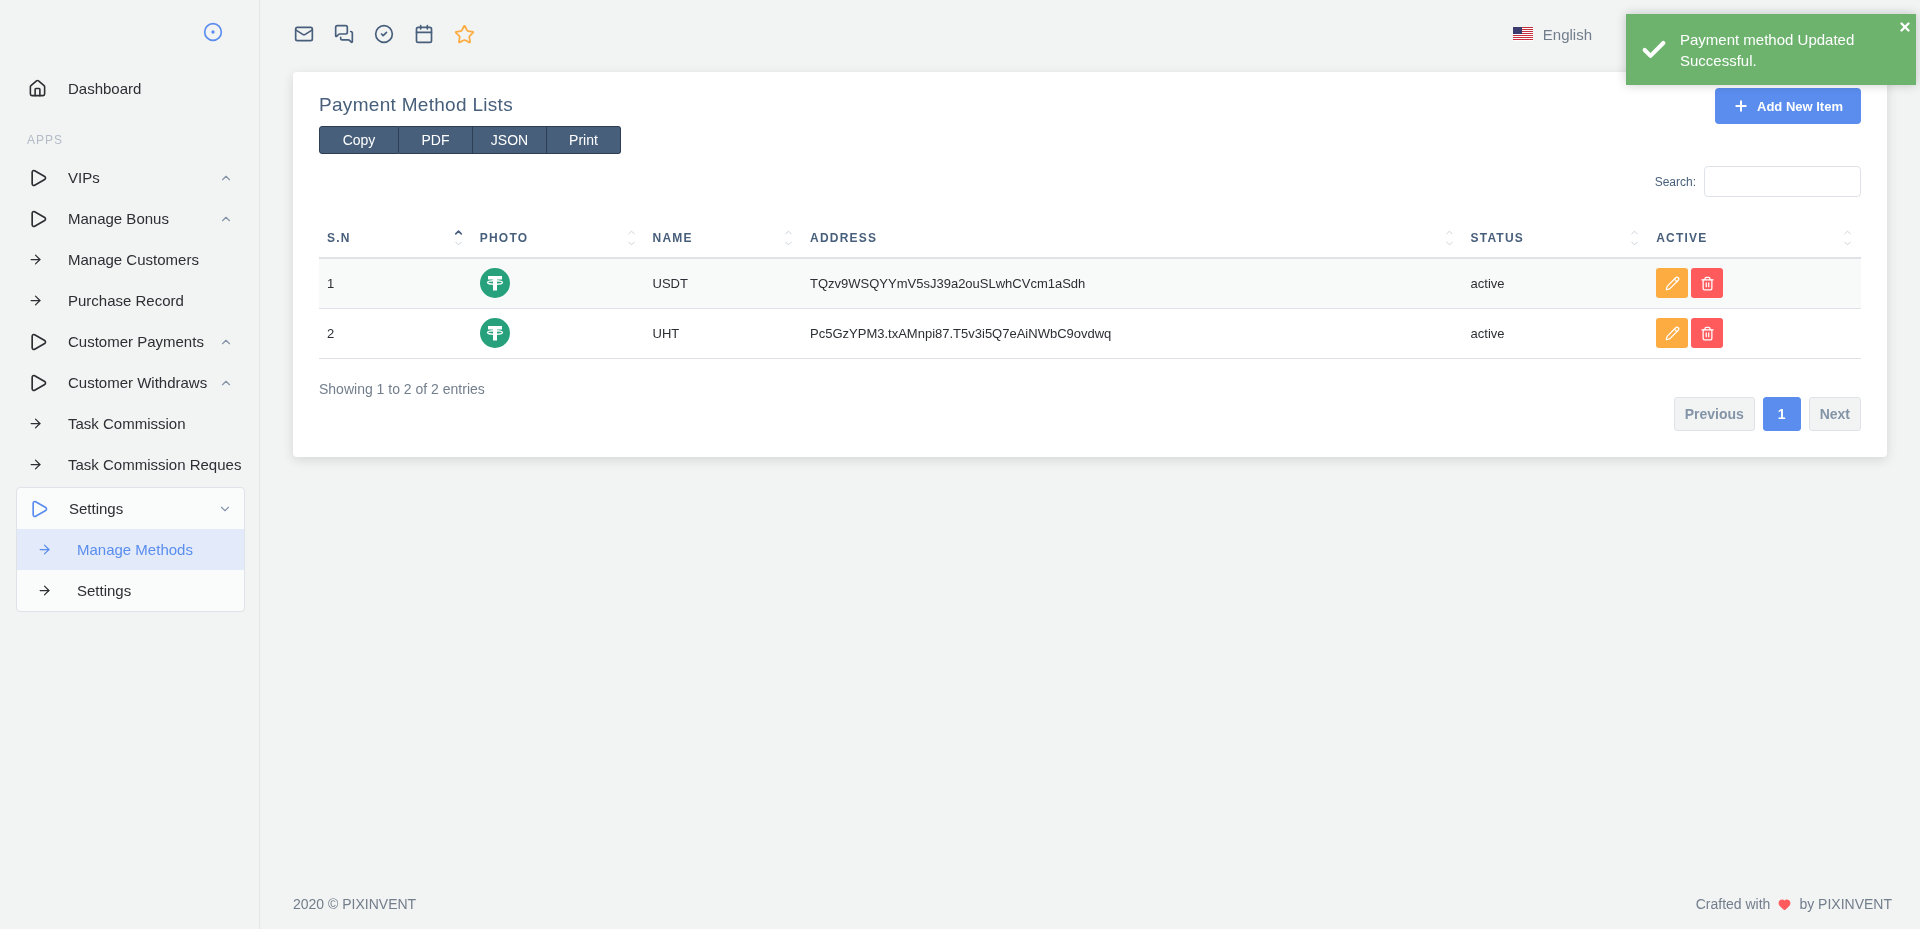 Image resolution: width=1920 pixels, height=929 pixels. I want to click on export-button: Print, so click(584, 140).